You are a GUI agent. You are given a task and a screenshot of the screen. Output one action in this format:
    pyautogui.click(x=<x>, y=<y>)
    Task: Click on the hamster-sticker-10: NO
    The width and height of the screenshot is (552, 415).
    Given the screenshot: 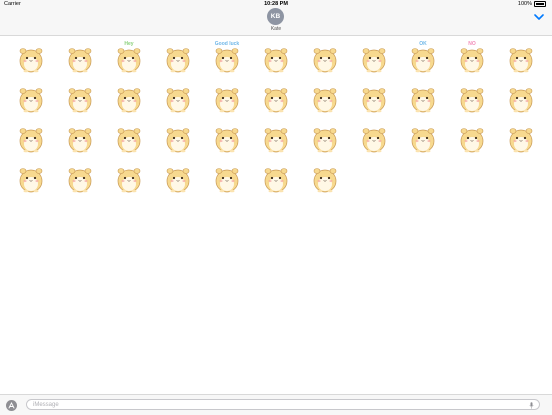 What is the action you would take?
    pyautogui.click(x=471, y=58)
    